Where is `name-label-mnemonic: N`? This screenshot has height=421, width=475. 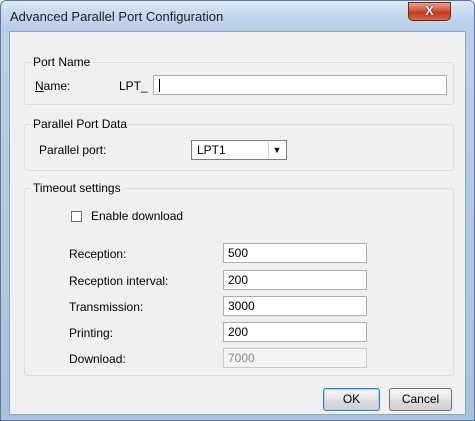 name-label-mnemonic: N is located at coordinates (39, 86).